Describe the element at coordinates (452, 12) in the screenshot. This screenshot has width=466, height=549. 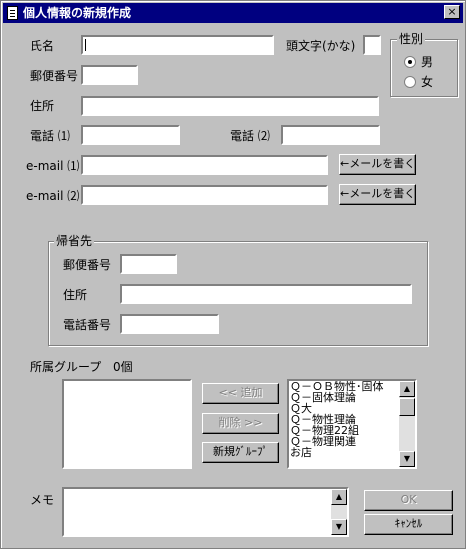
I see `close-button: ×` at that location.